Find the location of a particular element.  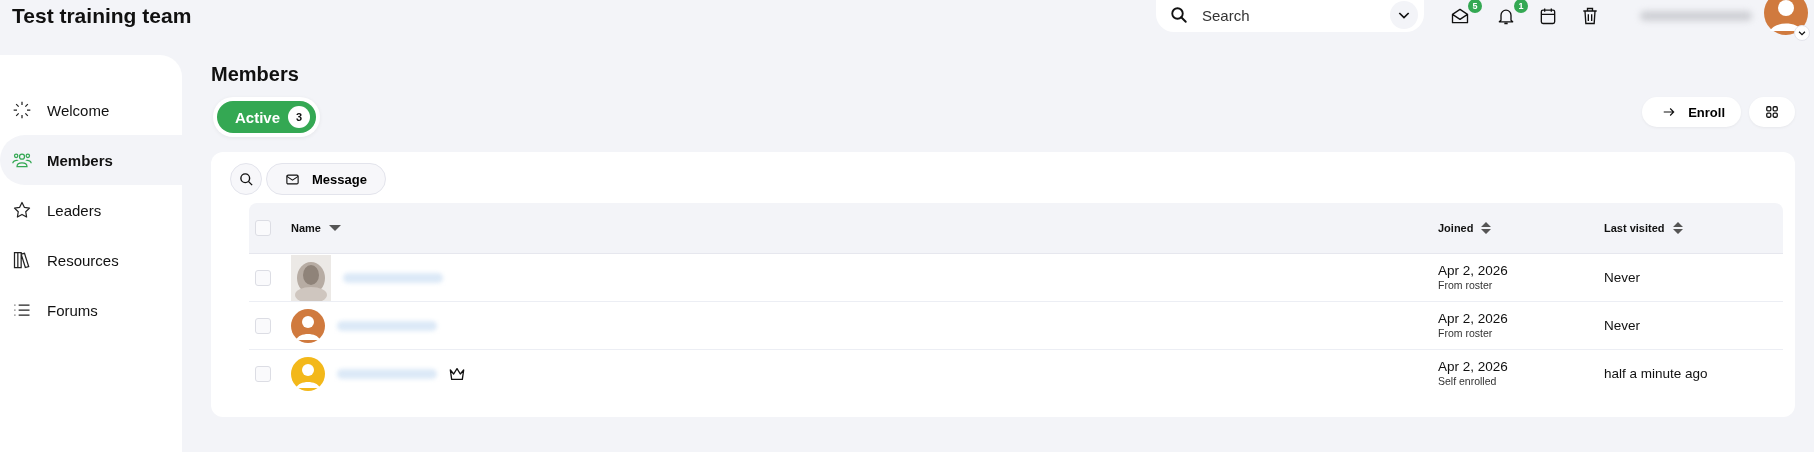

calendar-icon is located at coordinates (1548, 16).